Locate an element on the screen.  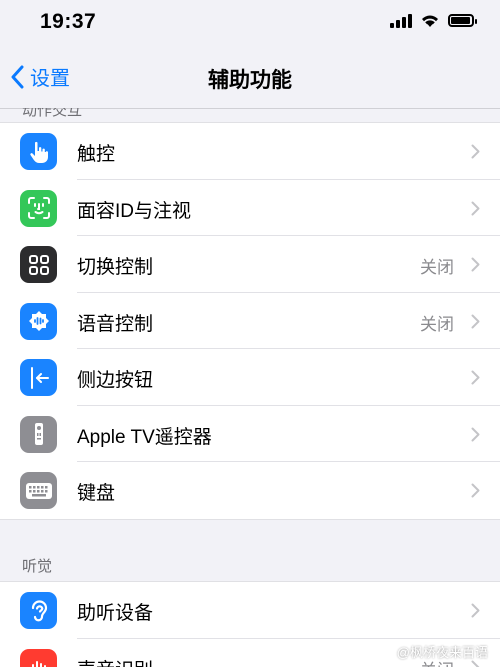
settings-row-label: 键盘 is located at coordinates (96, 493).